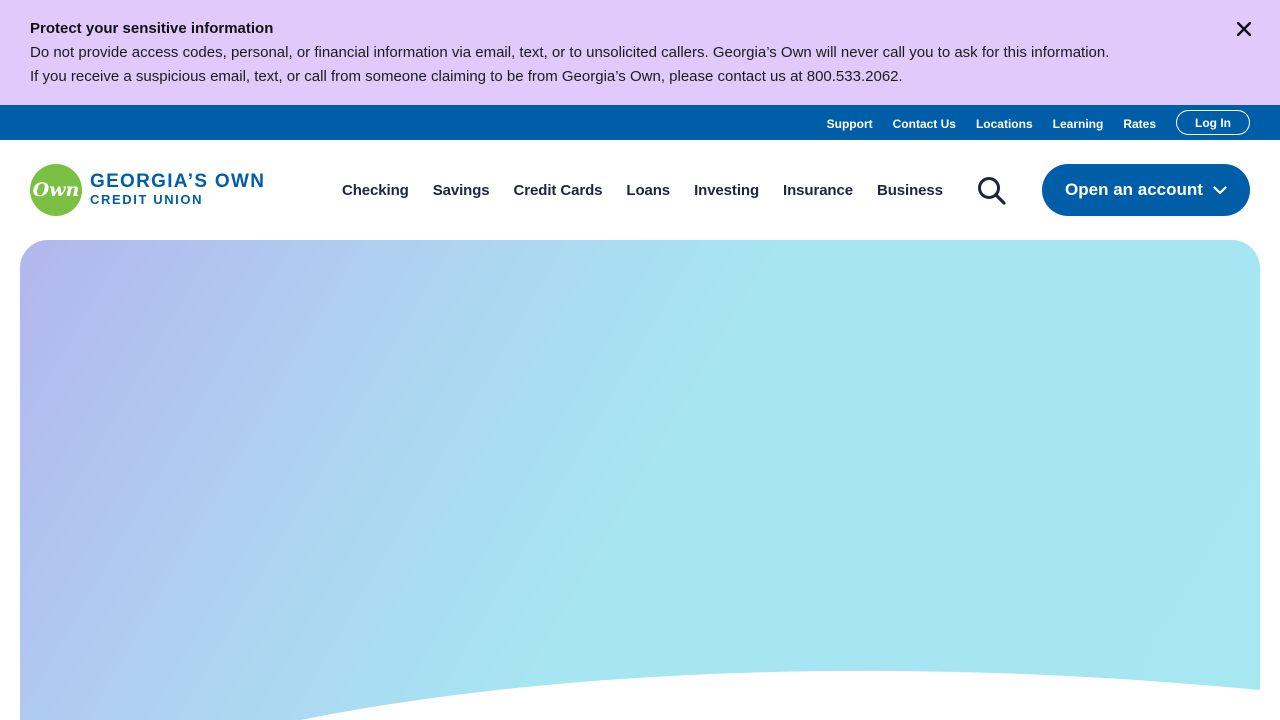 Image resolution: width=1280 pixels, height=720 pixels. I want to click on logo-wordmark: GEORGIA’S OWN CREDIT UNION, so click(177, 190).